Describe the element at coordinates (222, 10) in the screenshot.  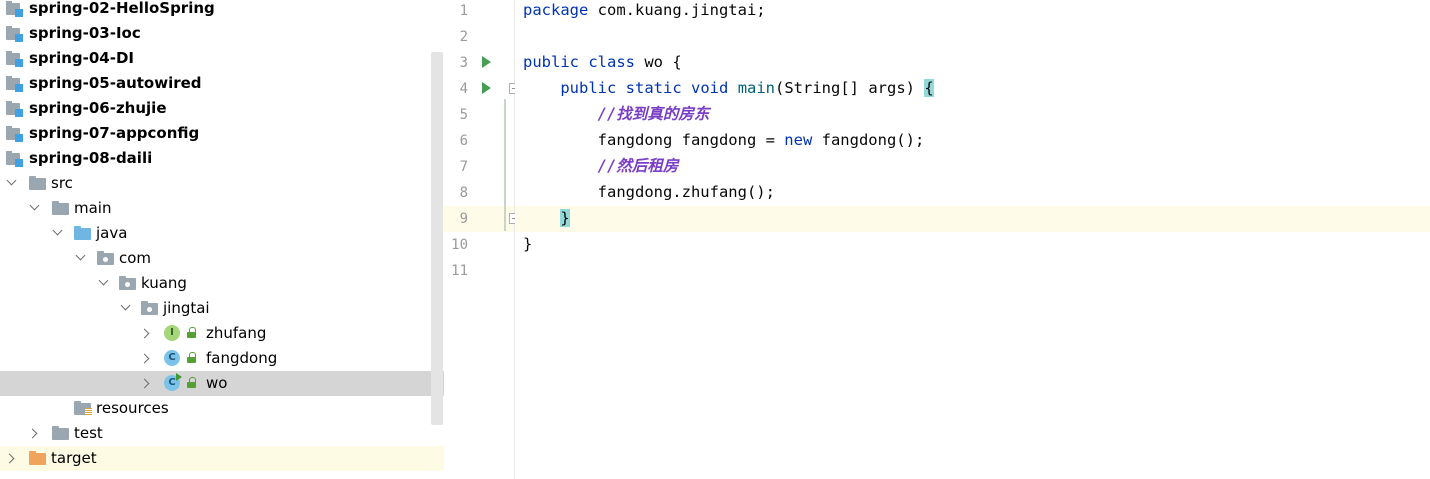
I see `tree-item-module-1: spring-02-HelloSpring` at that location.